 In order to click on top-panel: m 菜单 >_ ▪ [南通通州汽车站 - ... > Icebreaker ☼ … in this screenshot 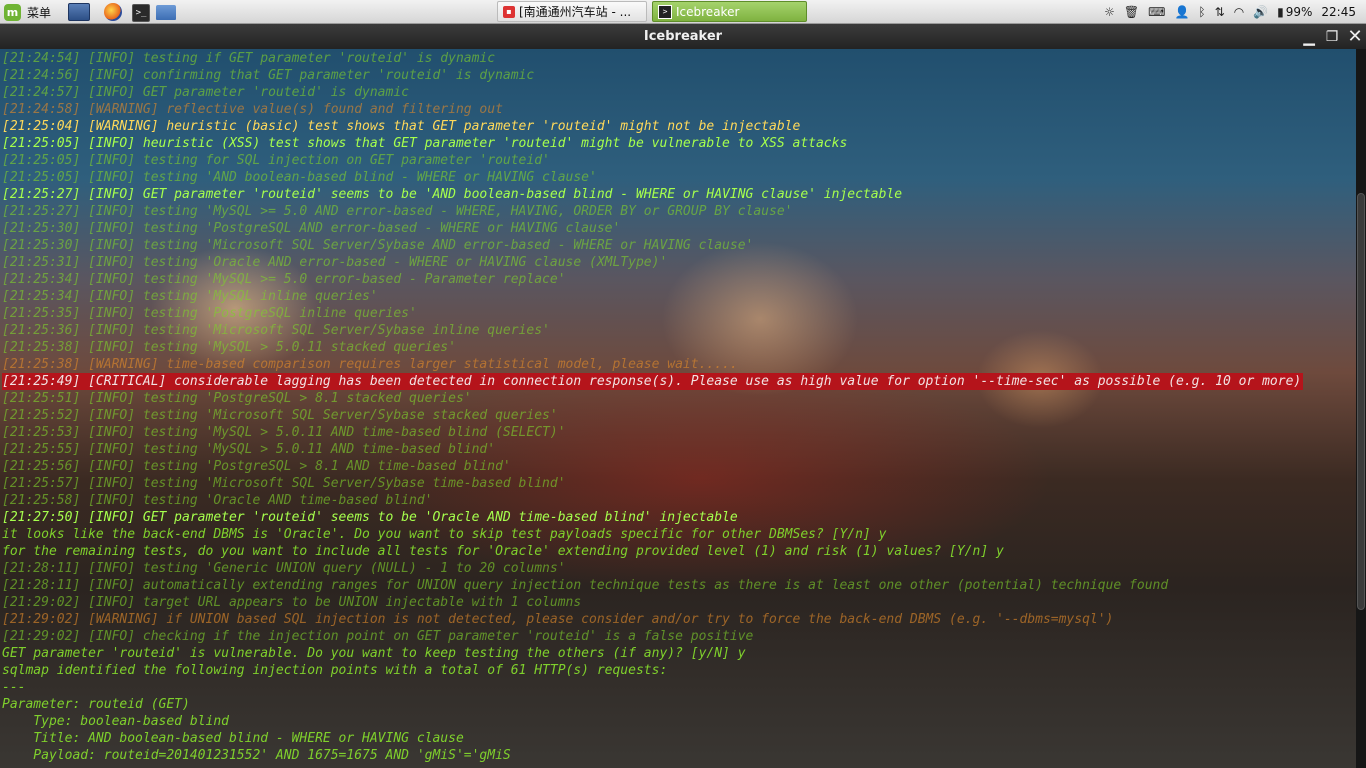, I will do `click(683, 12)`.